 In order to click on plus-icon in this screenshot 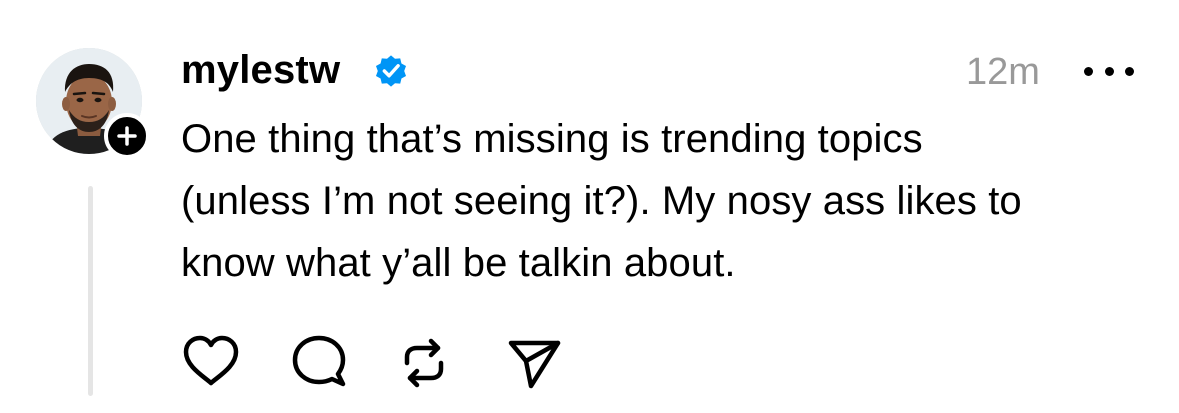, I will do `click(127, 136)`.